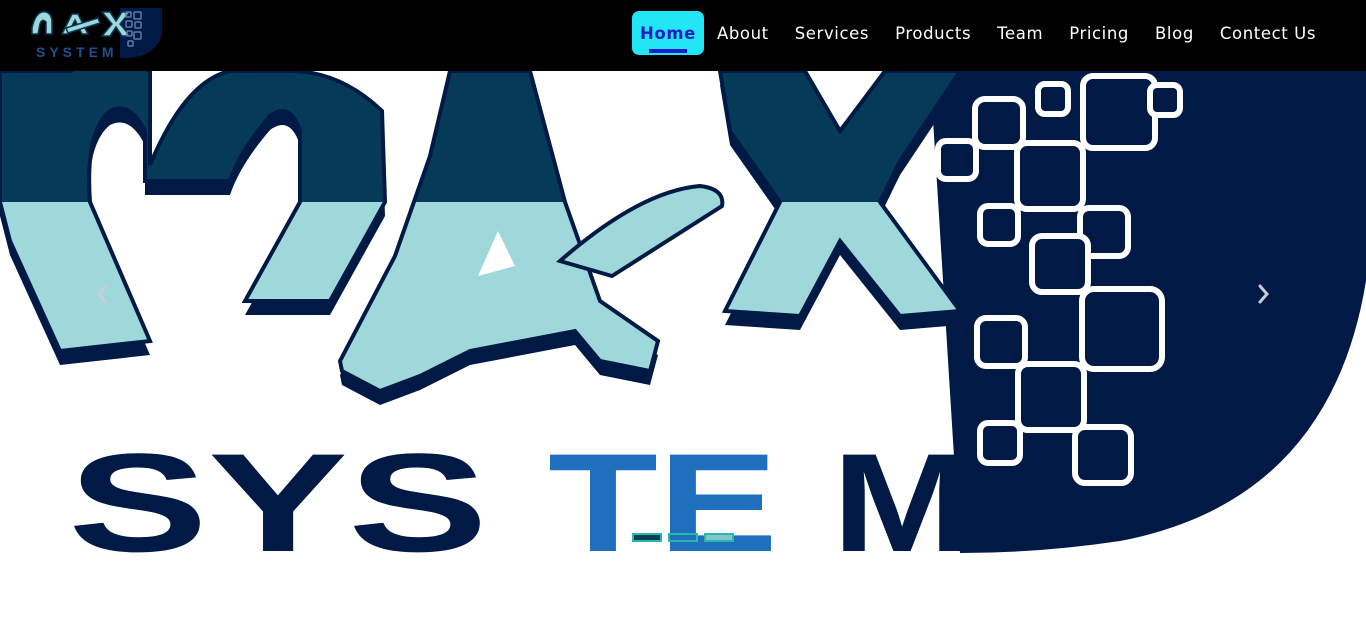  Describe the element at coordinates (278, 488) in the screenshot. I see `svg-text: SYS` at that location.